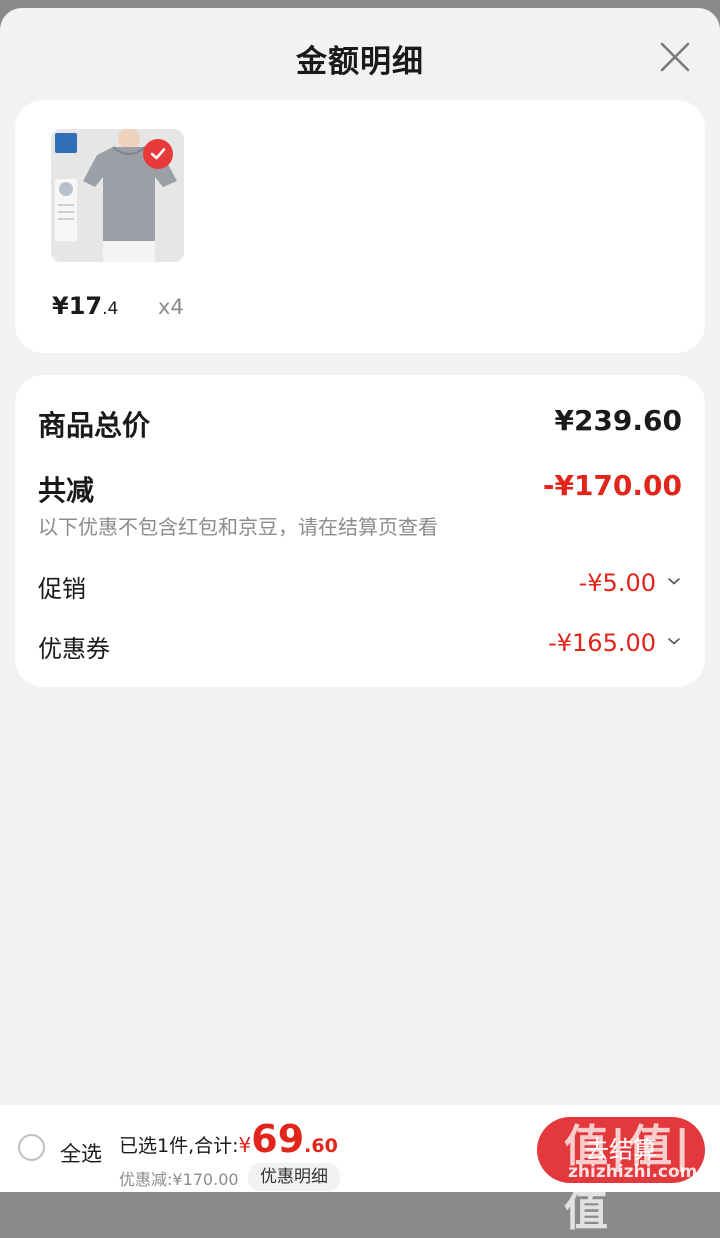 This screenshot has width=720, height=1238. What do you see at coordinates (238, 527) in the screenshot?
I see `discount-note: 以下优惠不包含红包和京豆，请在结算页查看` at bounding box center [238, 527].